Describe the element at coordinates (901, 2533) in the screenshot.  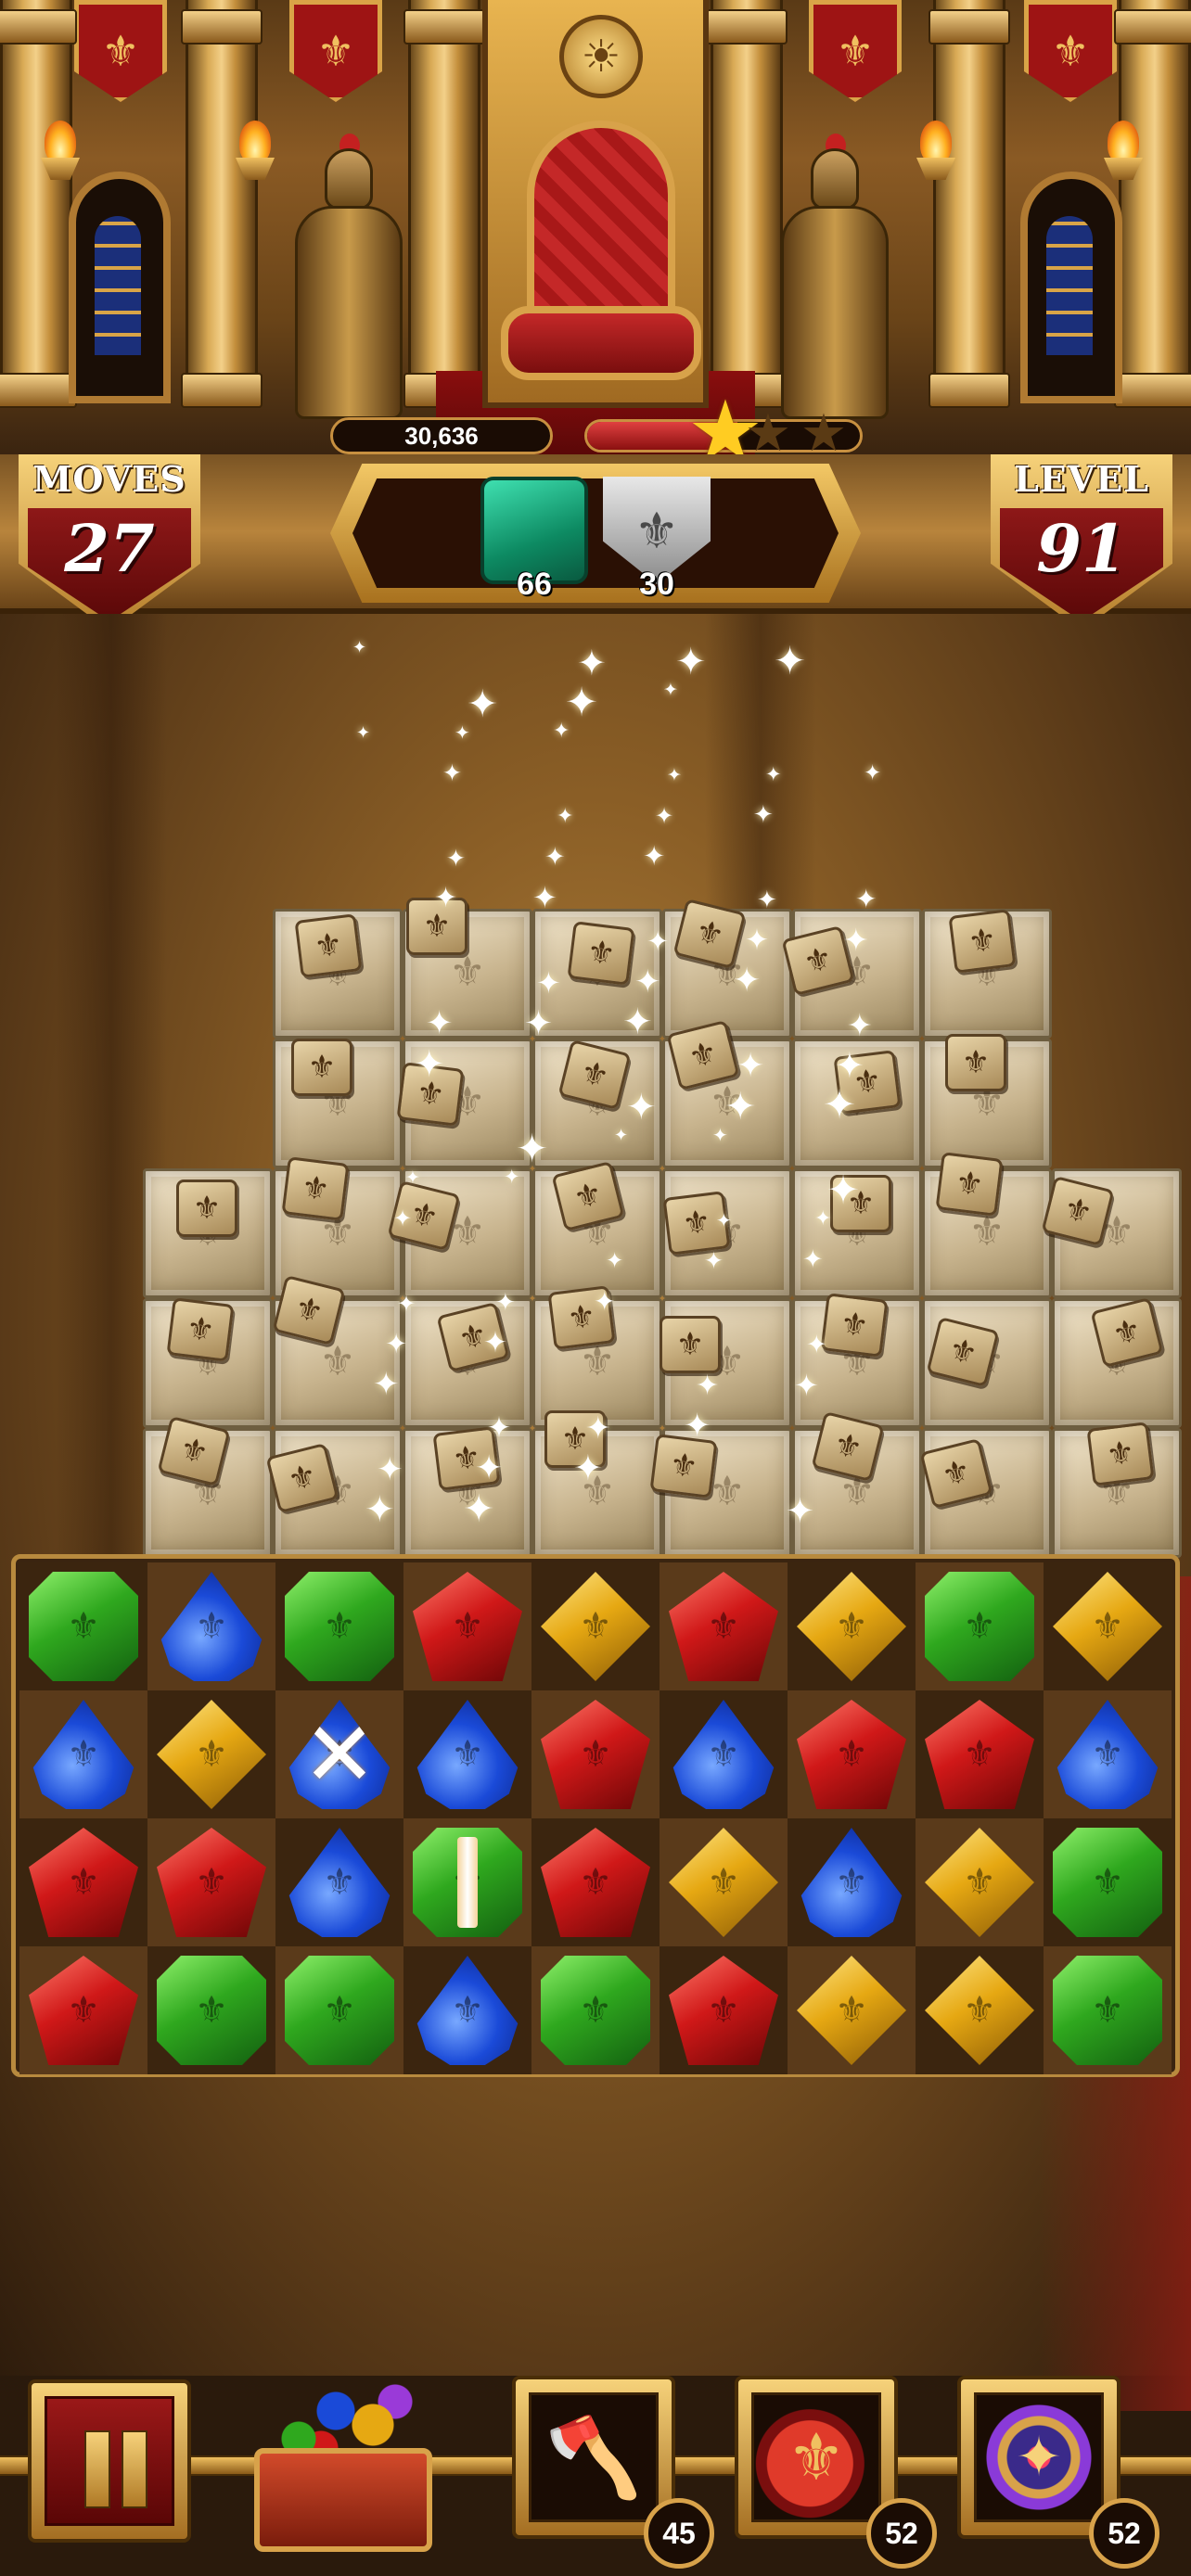
I see `bomb-count-badge: 52` at that location.